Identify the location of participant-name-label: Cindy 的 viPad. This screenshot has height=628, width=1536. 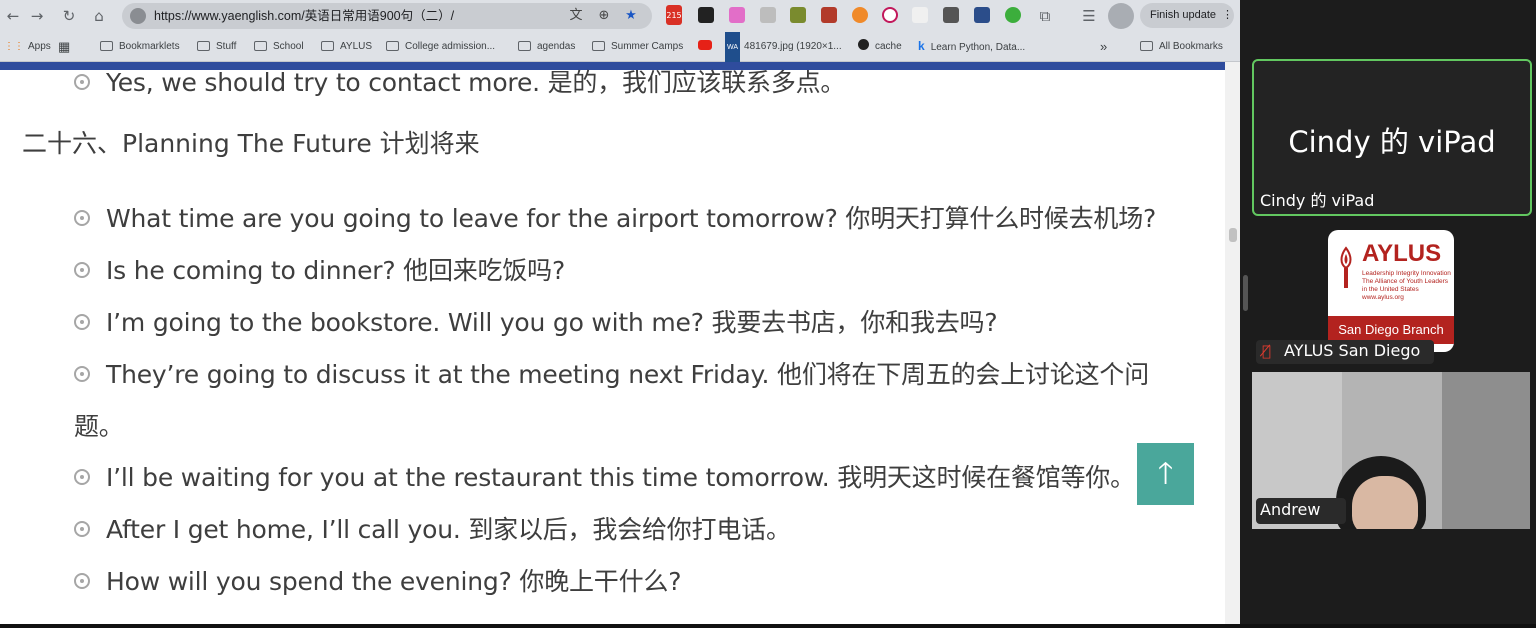
(1317, 200).